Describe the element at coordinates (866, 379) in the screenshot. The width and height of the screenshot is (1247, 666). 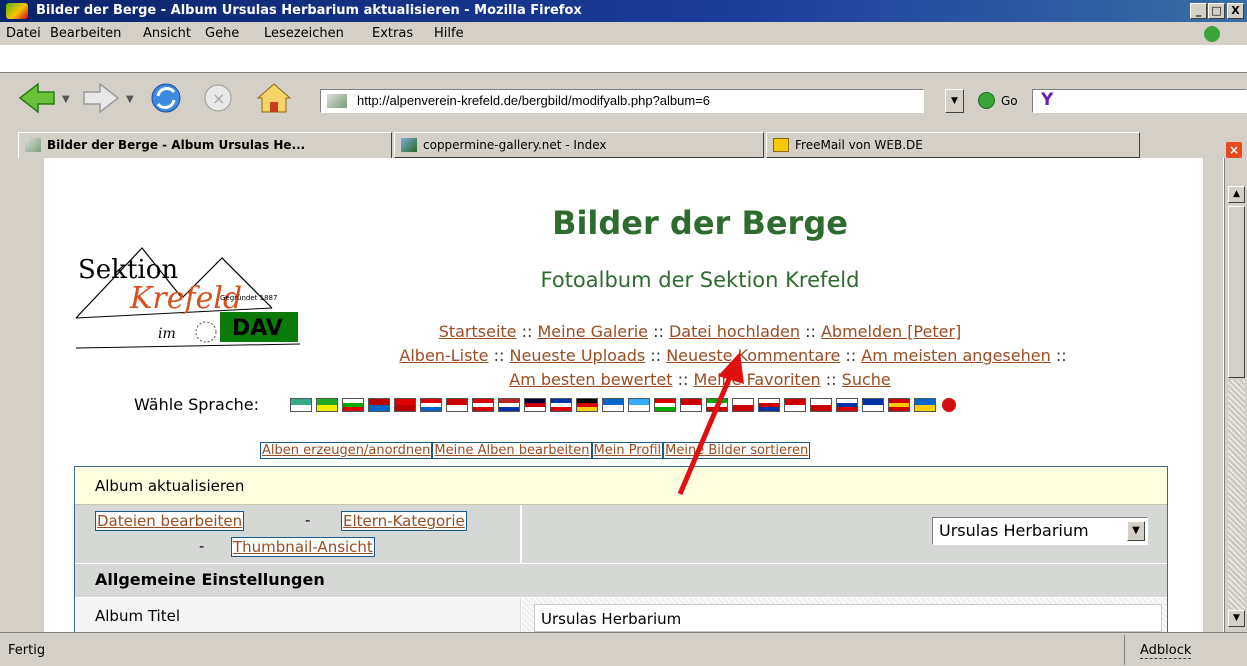
I see `link-suche: Suche` at that location.